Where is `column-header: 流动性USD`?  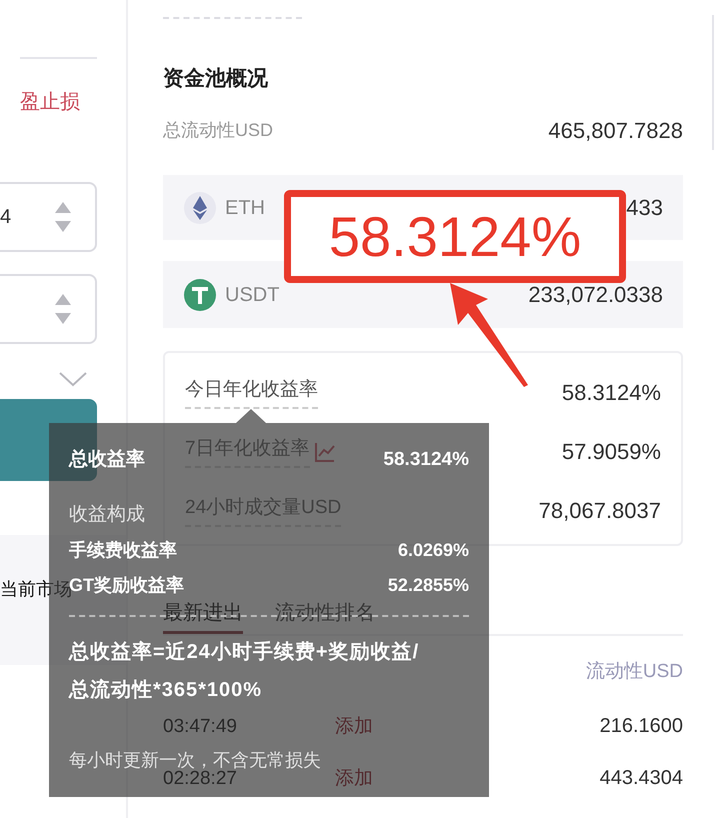 column-header: 流动性USD is located at coordinates (634, 672).